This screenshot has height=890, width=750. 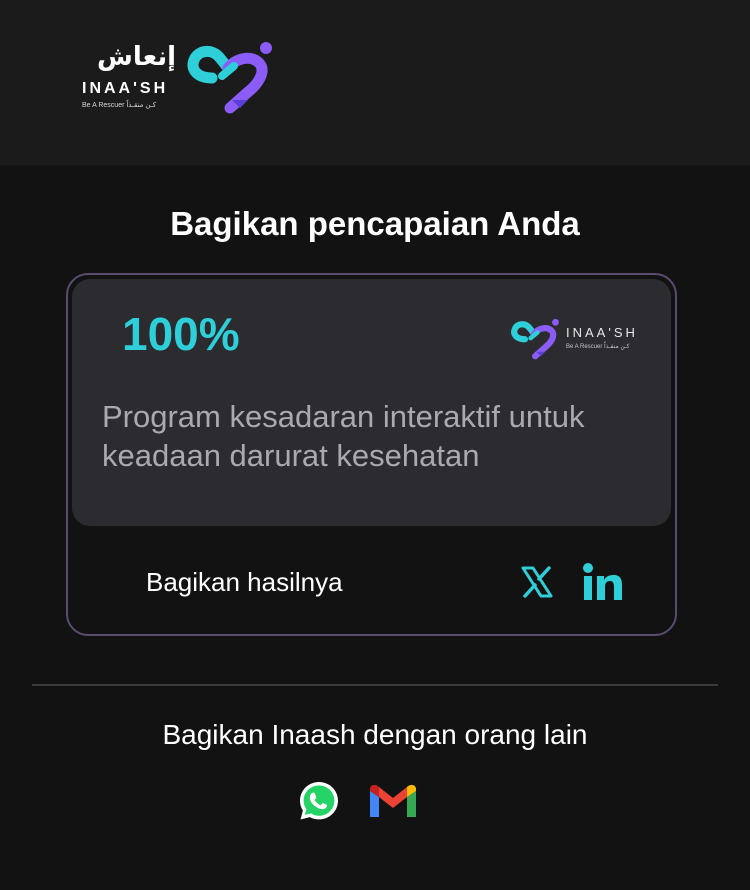 What do you see at coordinates (125, 88) in the screenshot?
I see `logo-latin-text: INAA'SH` at bounding box center [125, 88].